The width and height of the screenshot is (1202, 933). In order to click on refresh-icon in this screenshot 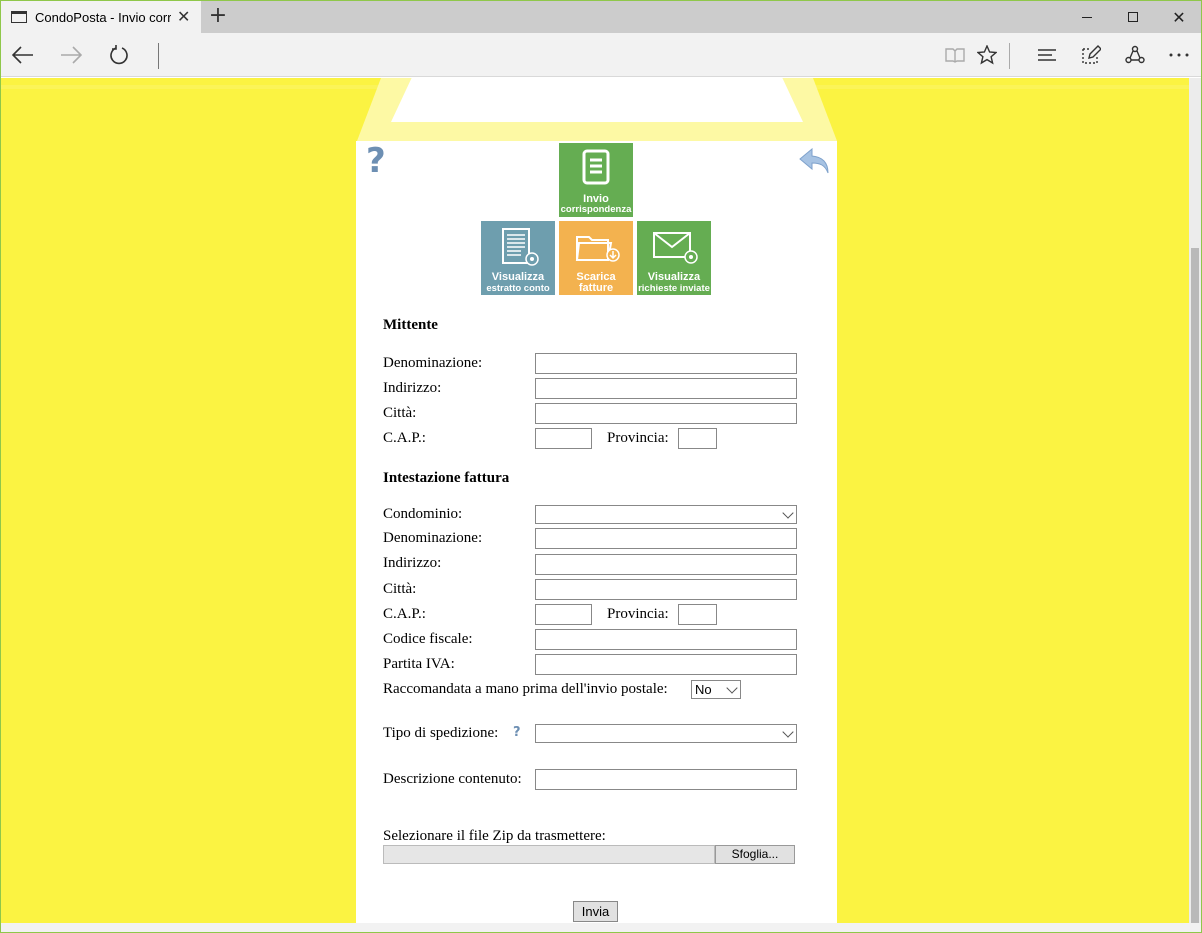, I will do `click(119, 55)`.